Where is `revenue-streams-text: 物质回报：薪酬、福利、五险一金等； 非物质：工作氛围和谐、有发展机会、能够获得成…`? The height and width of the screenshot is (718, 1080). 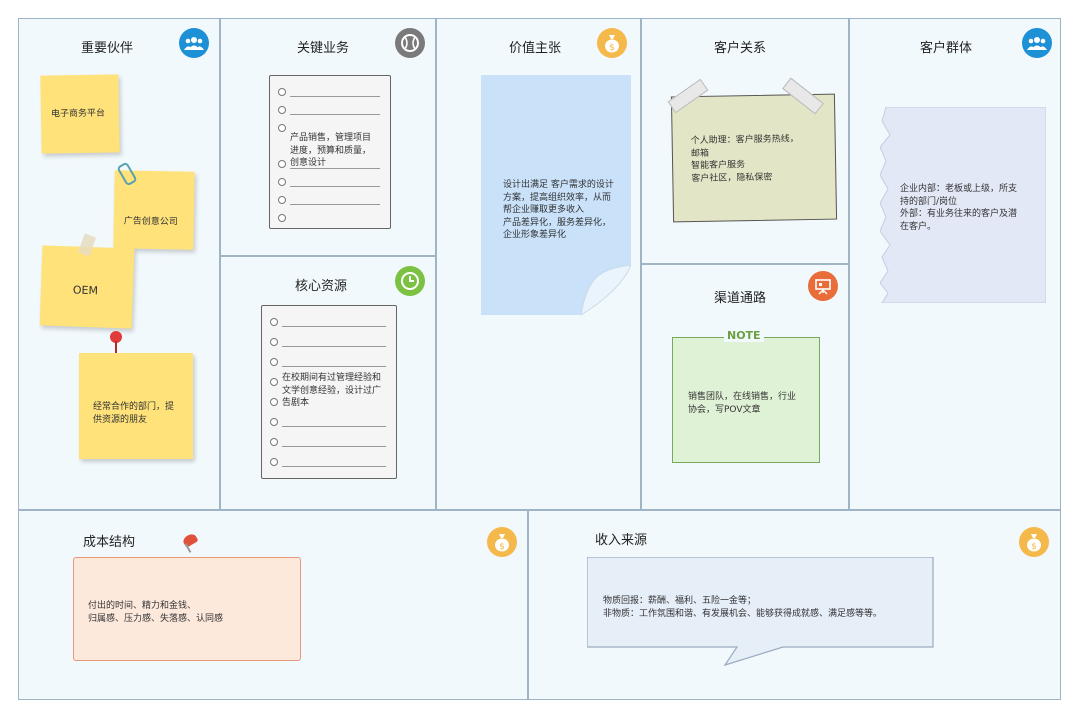 revenue-streams-text: 物质回报：薪酬、福利、五险一金等； 非物质：工作氛围和谐、有发展机会、能够获得成… is located at coordinates (743, 607).